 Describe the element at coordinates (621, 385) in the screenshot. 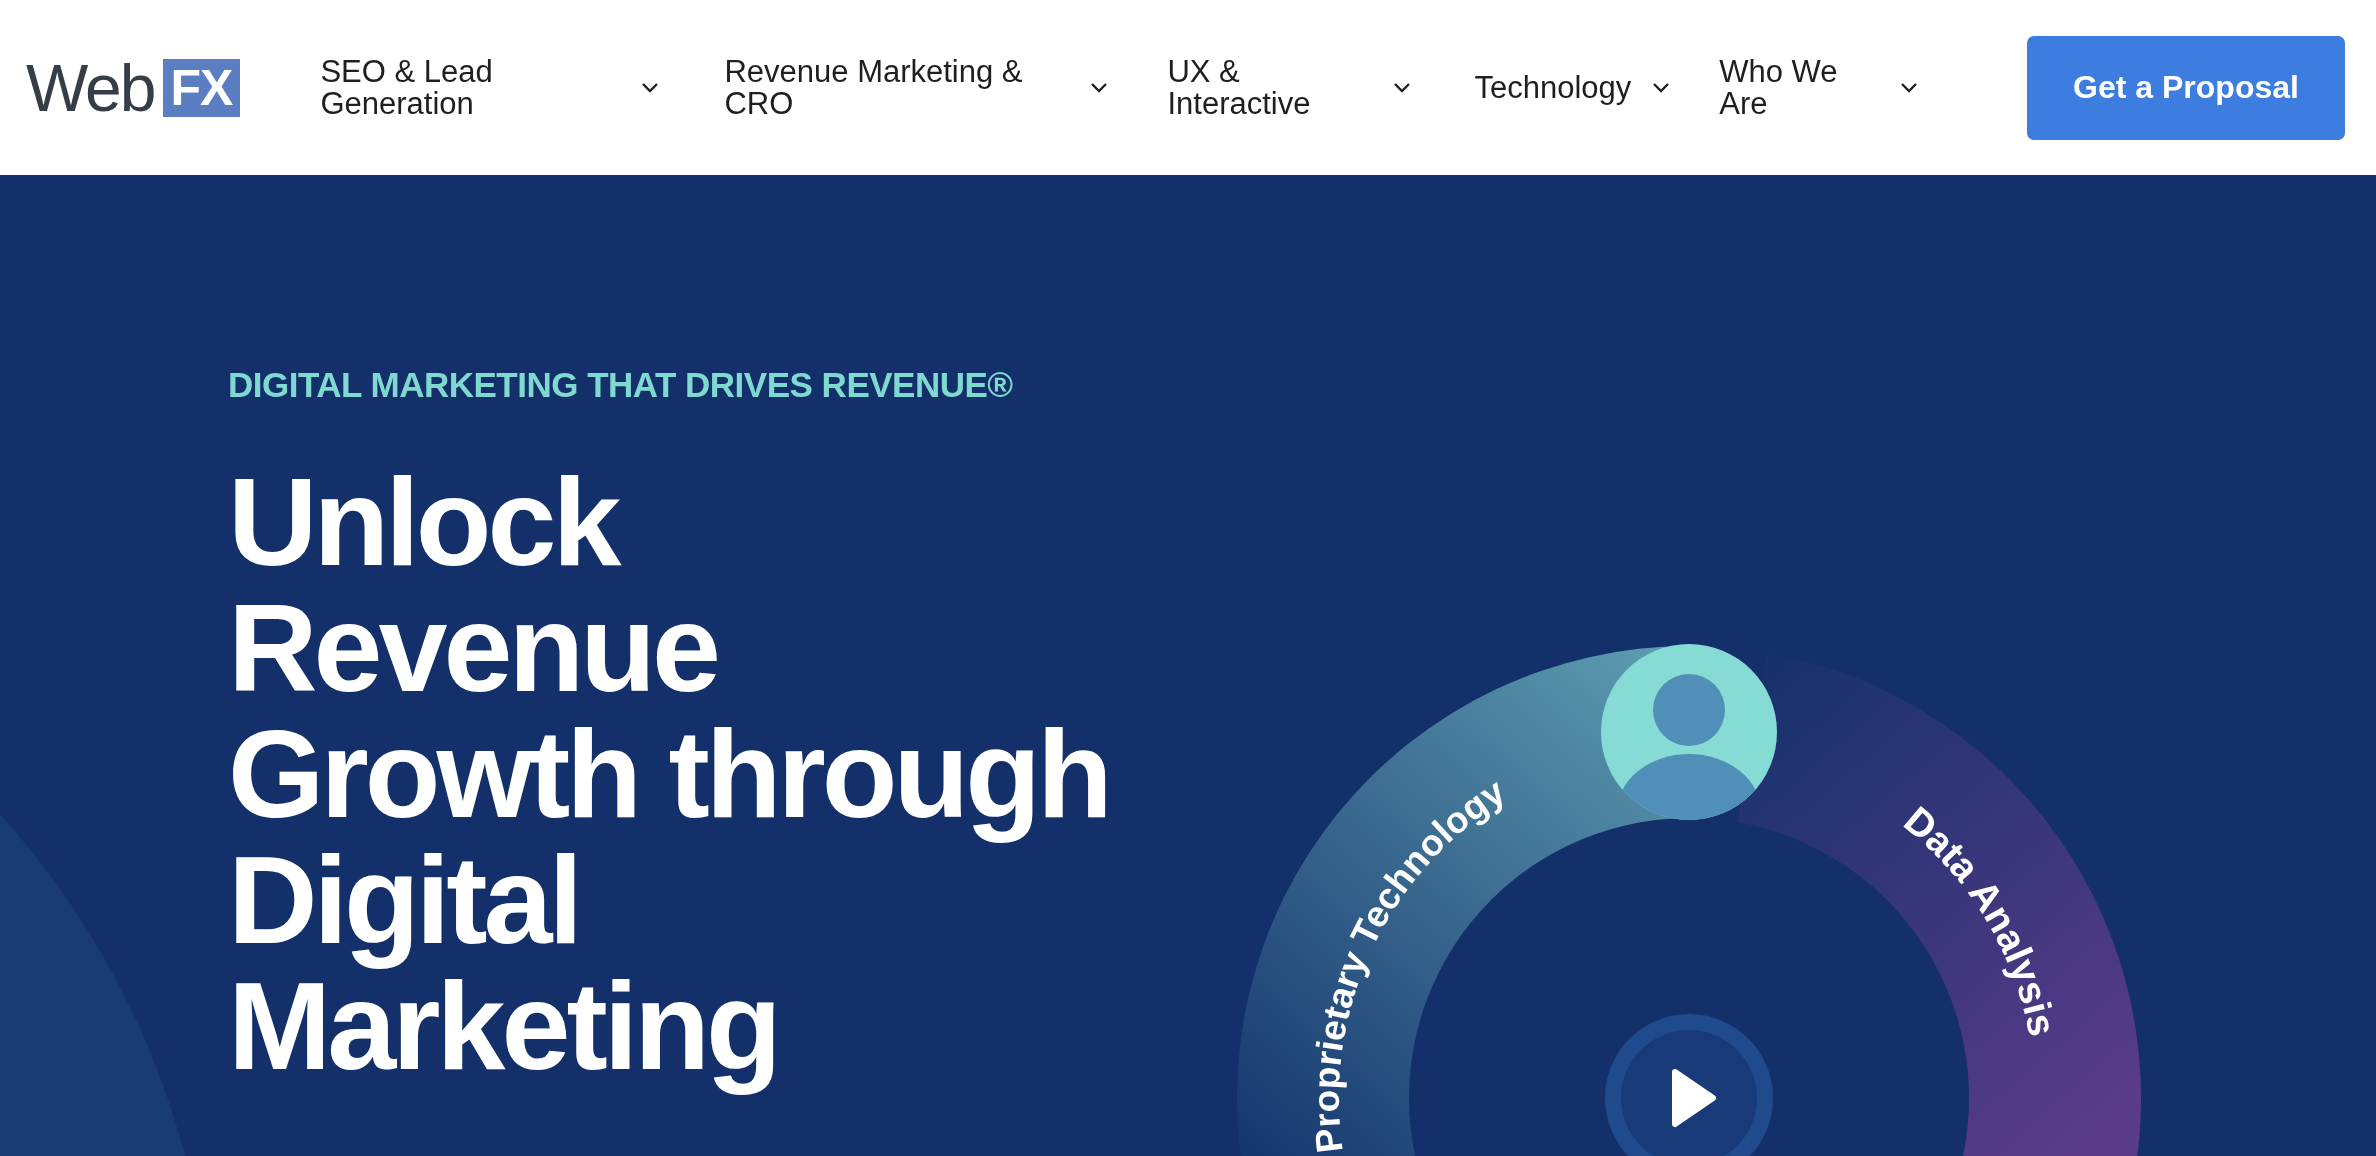

I see `hero-eyebrow: DIGITAL MARKETING THAT DRIVES REVENUE®` at that location.